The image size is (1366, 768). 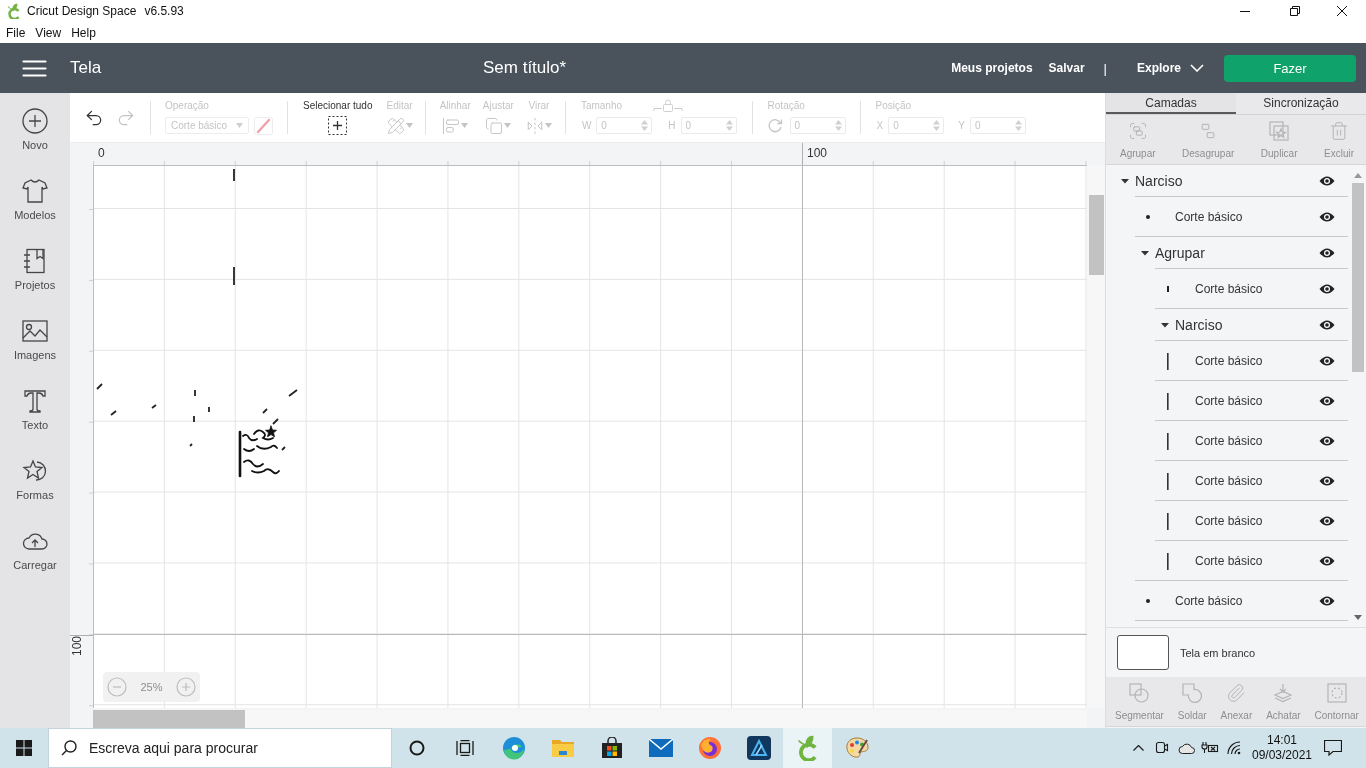 I want to click on shopping-bag-icon, so click(x=611, y=748).